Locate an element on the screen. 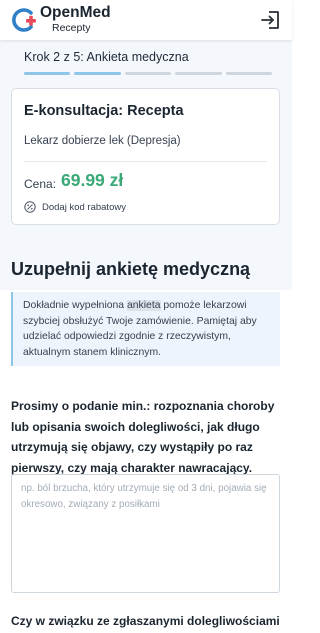  price-value: 69.99 zł is located at coordinates (92, 180).